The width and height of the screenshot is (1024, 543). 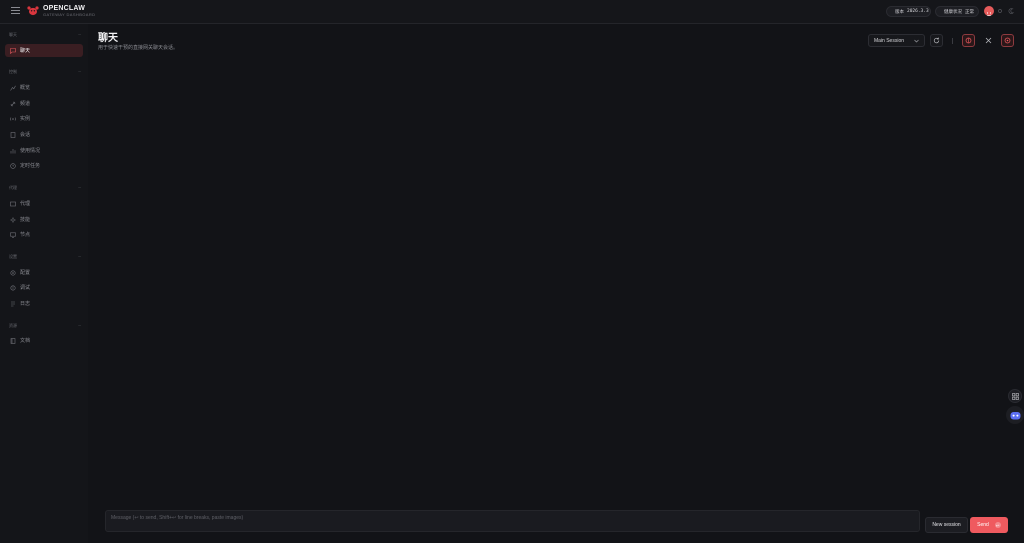 I want to click on close-icon, so click(x=988, y=40).